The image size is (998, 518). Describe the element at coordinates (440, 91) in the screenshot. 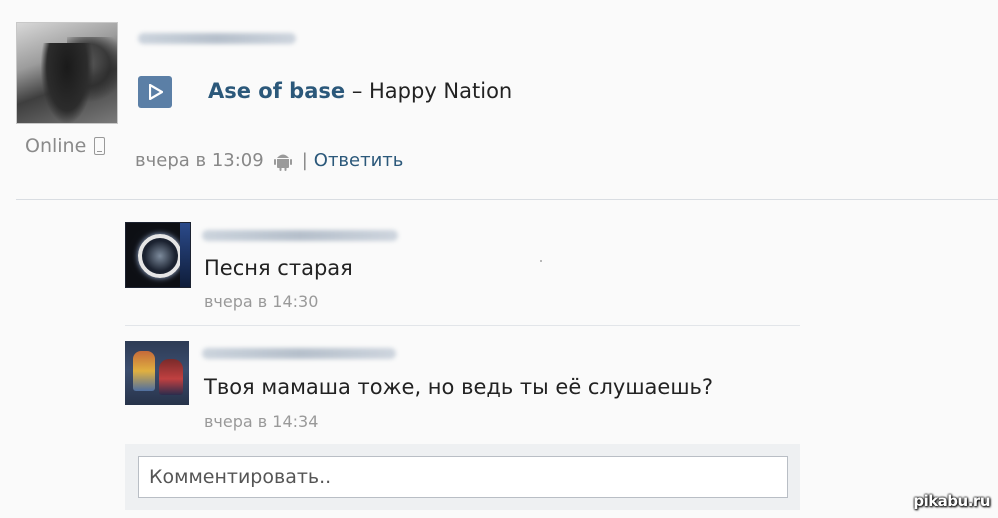

I see `track-title: Happy Nation` at that location.